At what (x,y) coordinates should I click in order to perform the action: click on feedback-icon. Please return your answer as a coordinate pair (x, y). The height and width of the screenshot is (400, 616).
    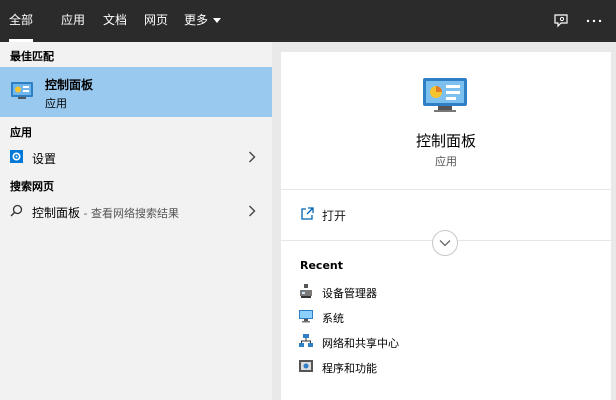
    Looking at the image, I should click on (561, 21).